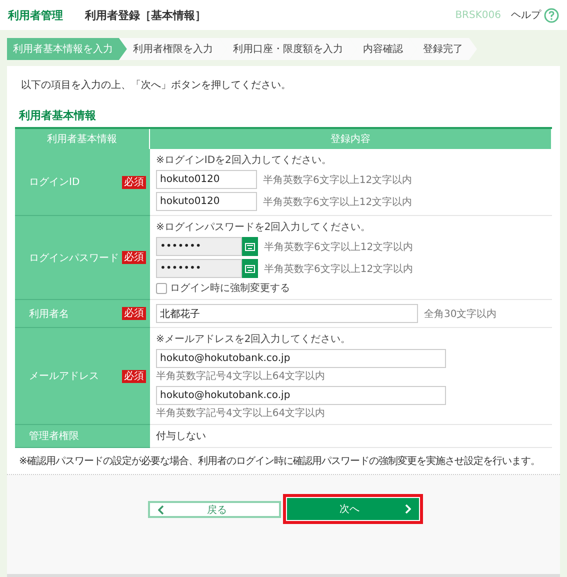 Image resolution: width=567 pixels, height=577 pixels. What do you see at coordinates (280, 461) in the screenshot?
I see `footnote-text: ※確認用パスワードの設定が必要な場合、利用者のログイン時に確認用パスワードの強制変更を実施させ設定を行います。` at bounding box center [280, 461].